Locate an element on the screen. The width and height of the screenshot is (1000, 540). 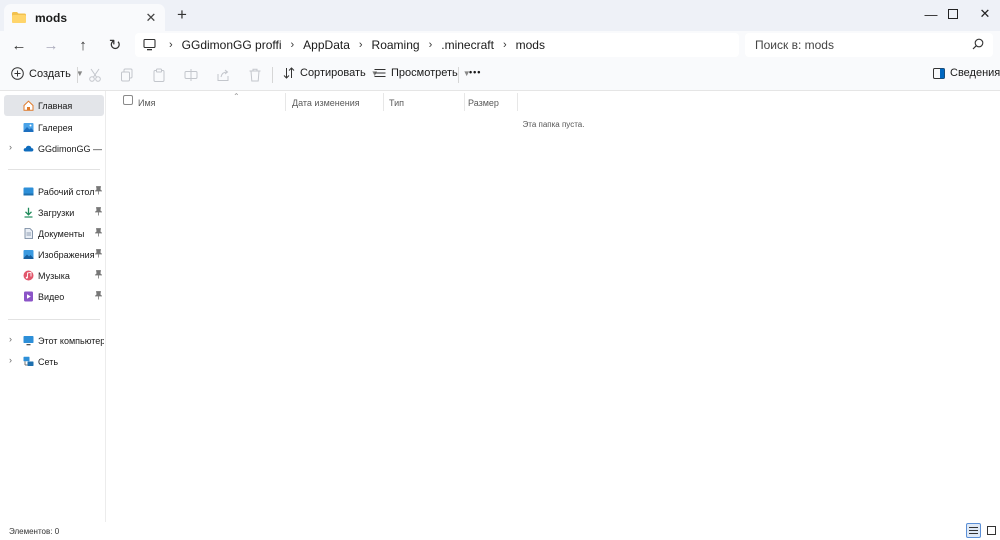
sidebar-item-documents: Документы is located at coordinates (54, 233).